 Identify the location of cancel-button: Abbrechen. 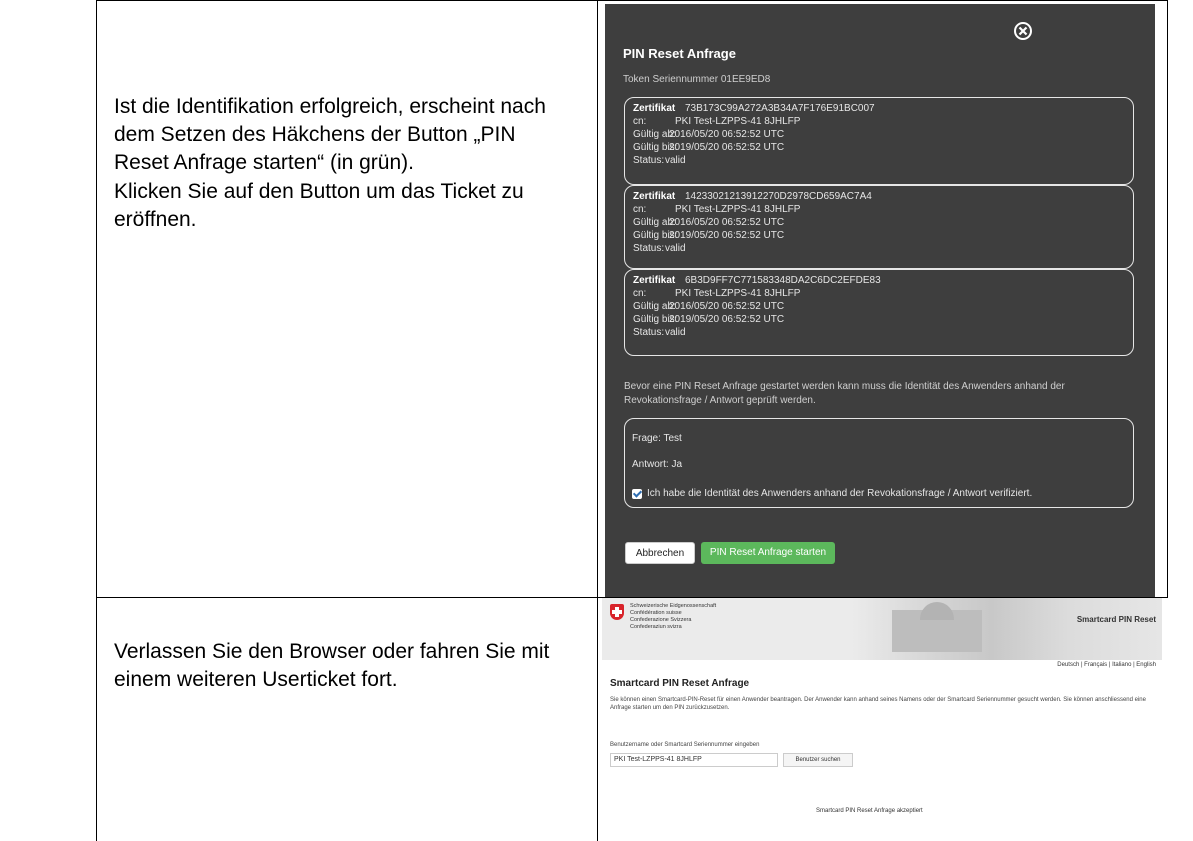
(660, 553).